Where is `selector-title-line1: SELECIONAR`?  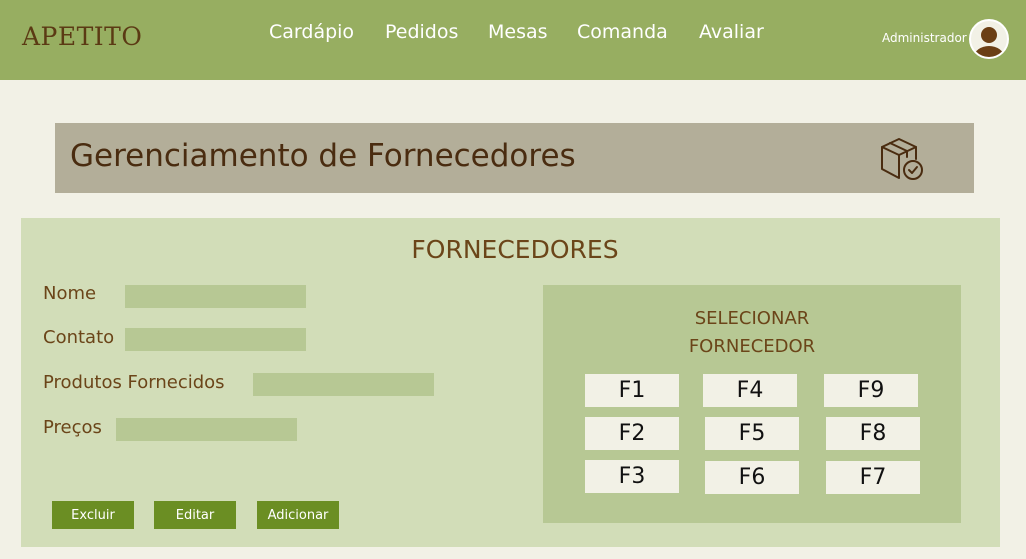 selector-title-line1: SELECIONAR is located at coordinates (752, 318).